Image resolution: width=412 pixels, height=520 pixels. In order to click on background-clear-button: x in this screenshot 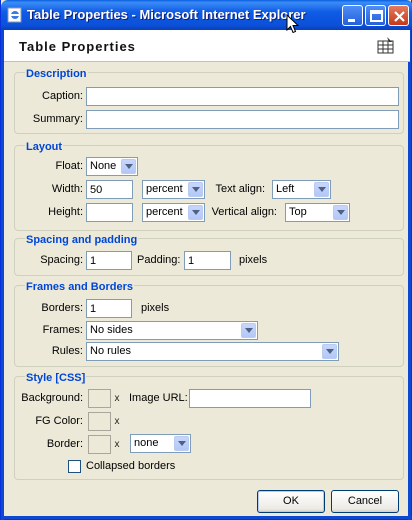, I will do `click(117, 398)`.